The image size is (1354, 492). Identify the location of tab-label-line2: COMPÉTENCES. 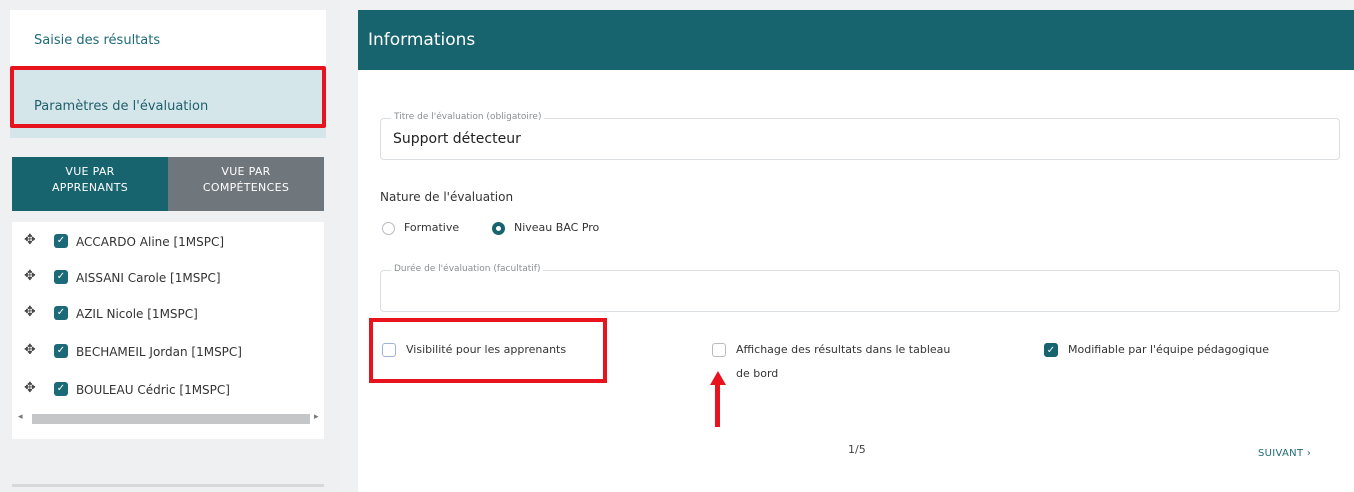
(246, 187).